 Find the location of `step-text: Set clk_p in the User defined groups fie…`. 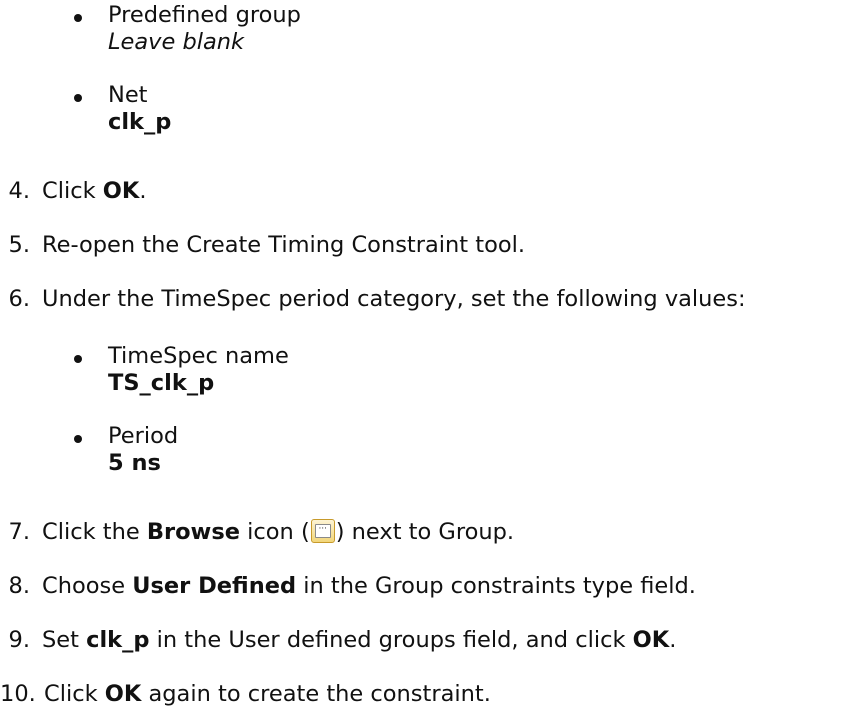

step-text: Set clk_p in the User defined groups fie… is located at coordinates (359, 640).